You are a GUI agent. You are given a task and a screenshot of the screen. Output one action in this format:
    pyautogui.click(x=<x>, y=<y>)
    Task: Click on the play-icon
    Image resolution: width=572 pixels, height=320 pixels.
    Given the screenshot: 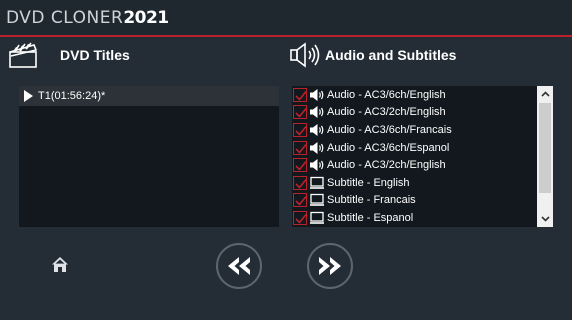 What is the action you would take?
    pyautogui.click(x=28, y=96)
    